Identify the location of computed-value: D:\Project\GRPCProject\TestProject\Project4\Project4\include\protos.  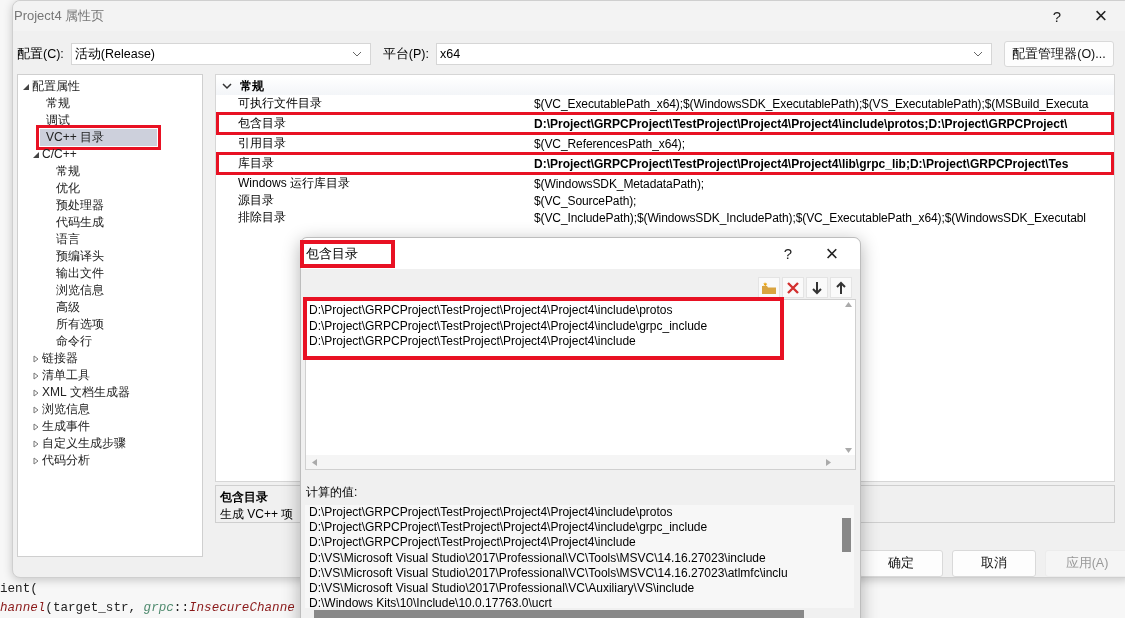
(491, 513).